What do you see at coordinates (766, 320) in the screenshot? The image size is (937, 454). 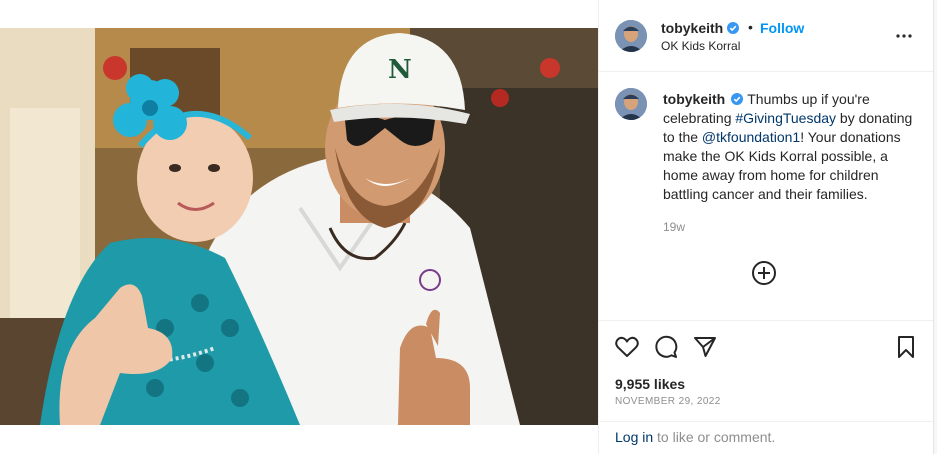 I see `actions-divider` at bounding box center [766, 320].